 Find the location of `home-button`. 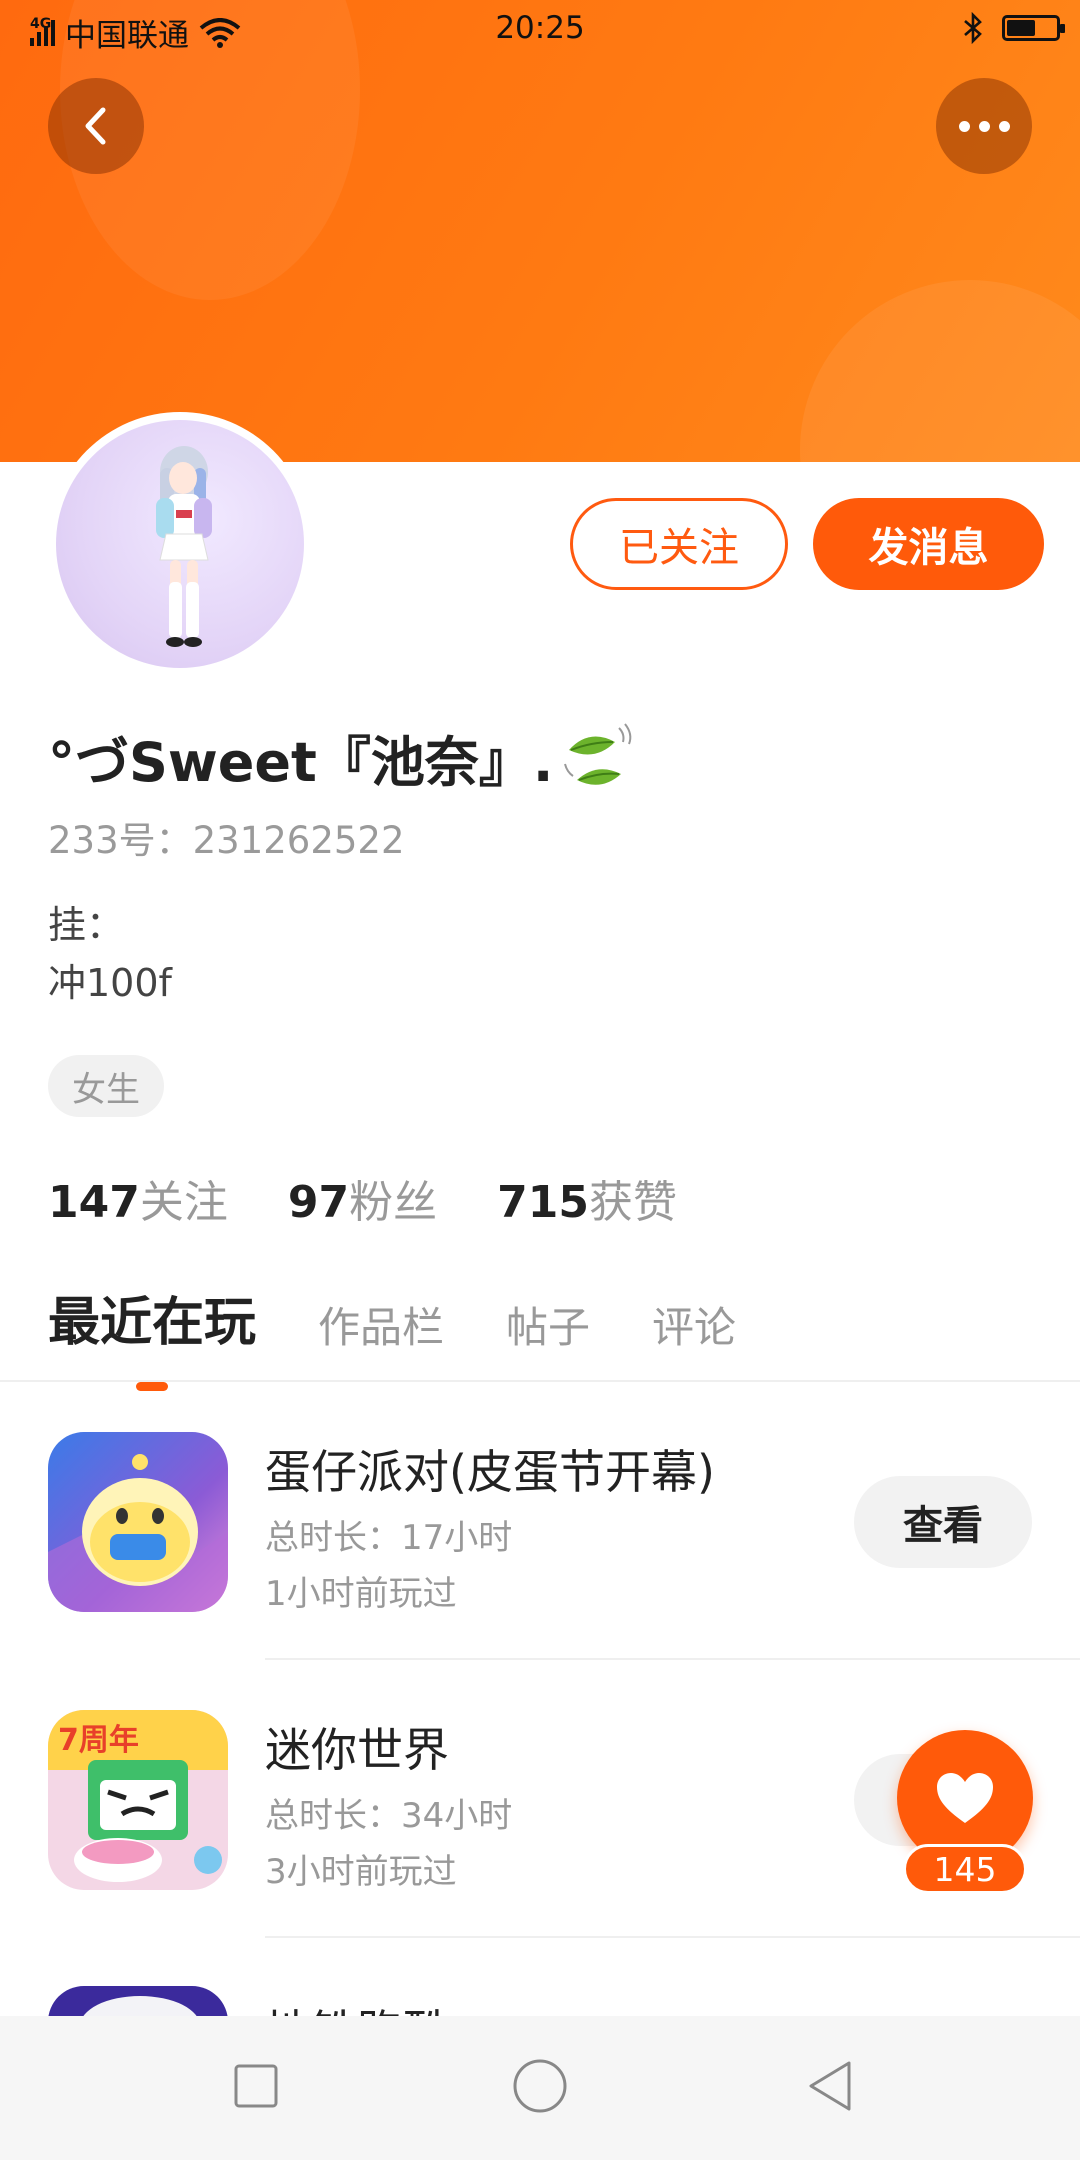

home-button is located at coordinates (540, 2086).